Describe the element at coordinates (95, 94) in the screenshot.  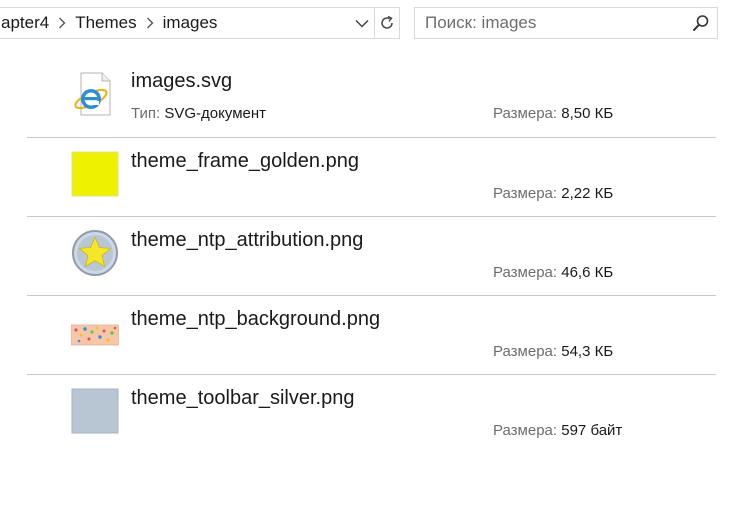
I see `ie-svg-document-icon` at that location.